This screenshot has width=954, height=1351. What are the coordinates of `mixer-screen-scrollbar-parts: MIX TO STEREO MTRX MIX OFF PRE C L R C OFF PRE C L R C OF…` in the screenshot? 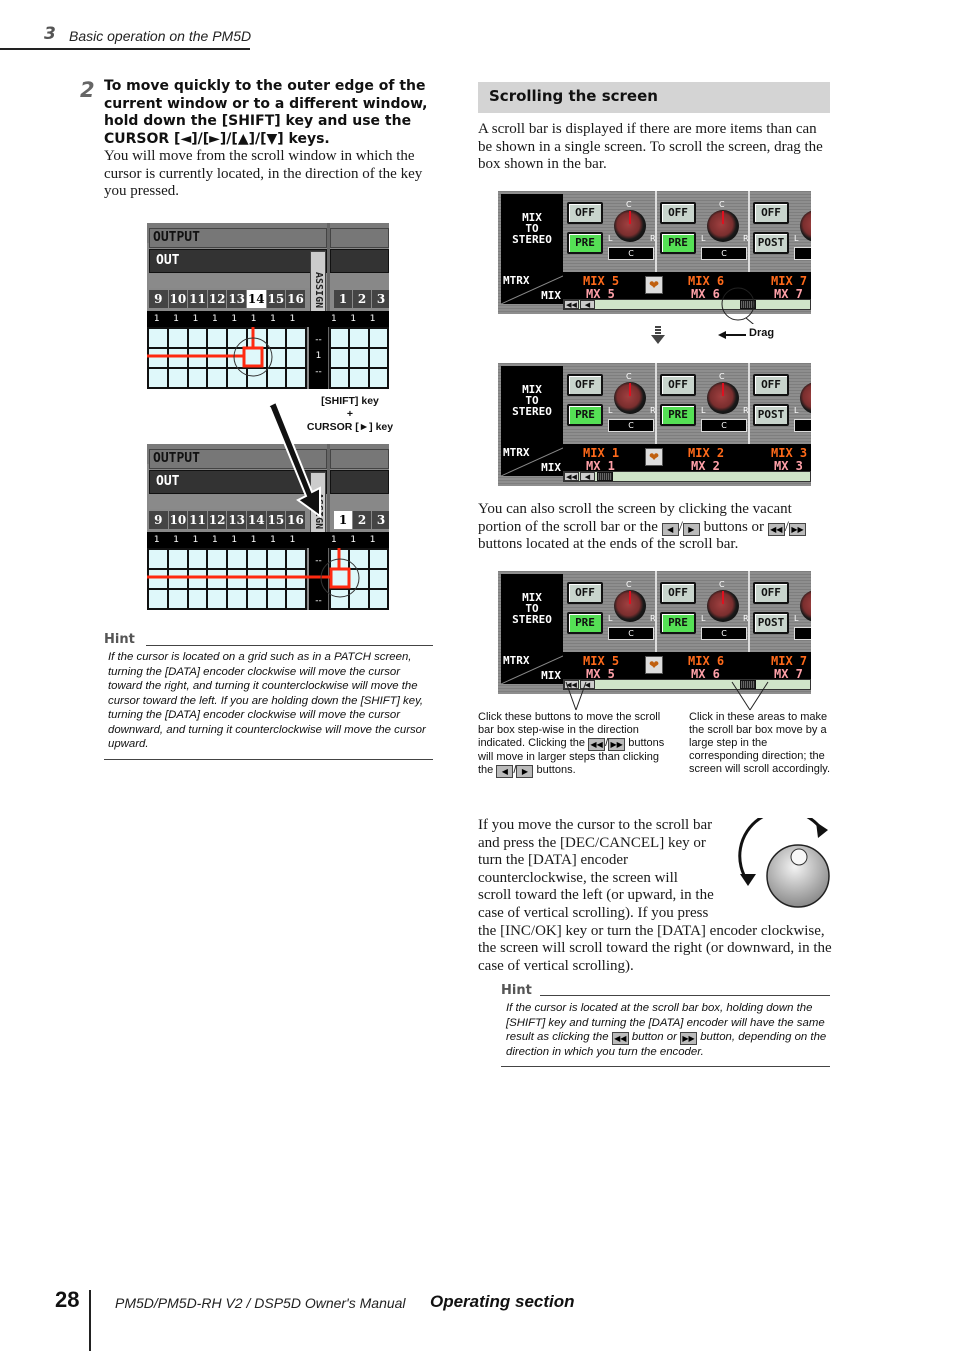 It's located at (654, 632).